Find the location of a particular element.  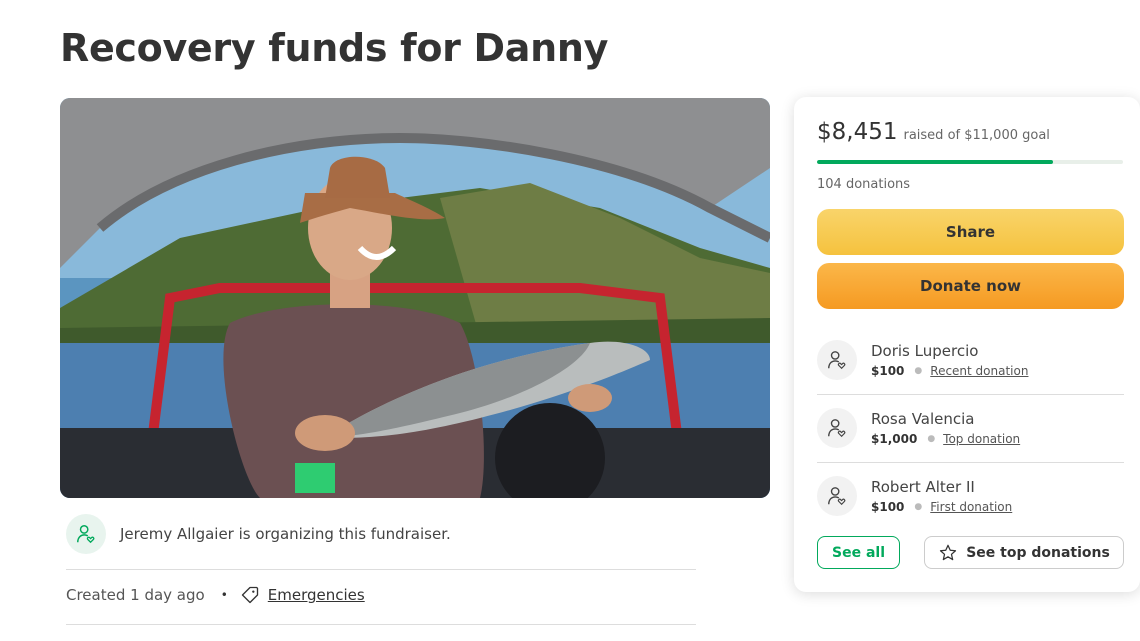

donations-count: 104 donations is located at coordinates (864, 184).